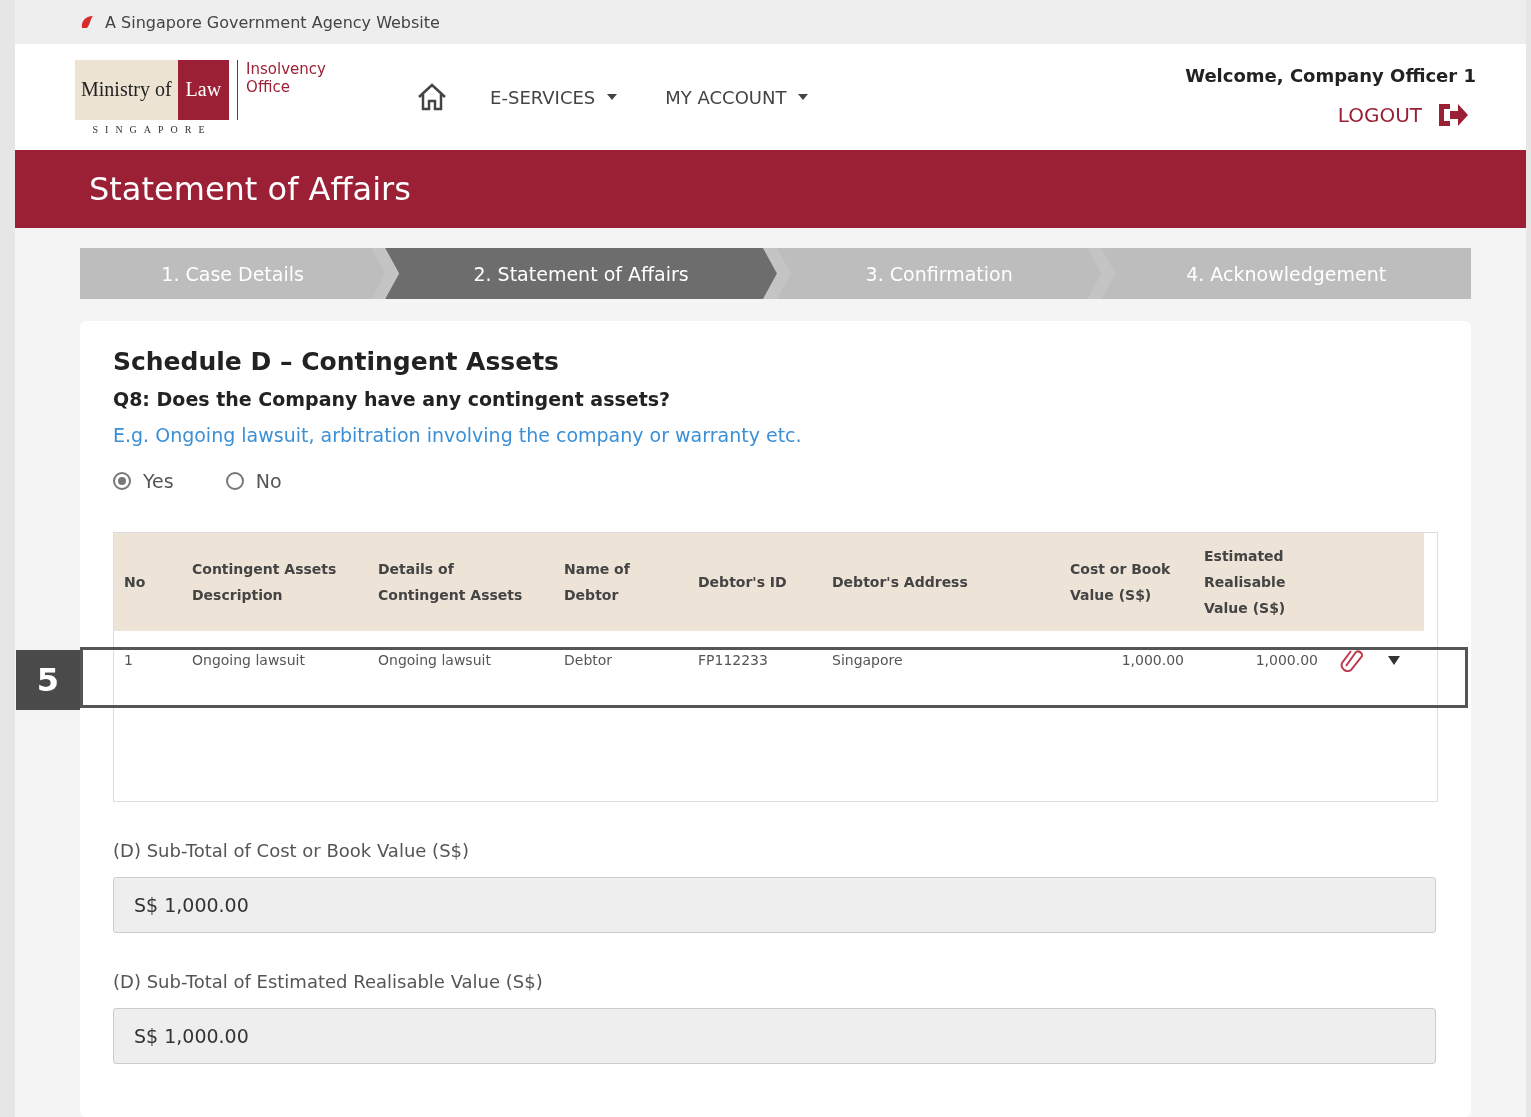 This screenshot has height=1117, width=1531. Describe the element at coordinates (1330, 75) in the screenshot. I see `welcome-text: Welcome, Company Officer 1` at that location.